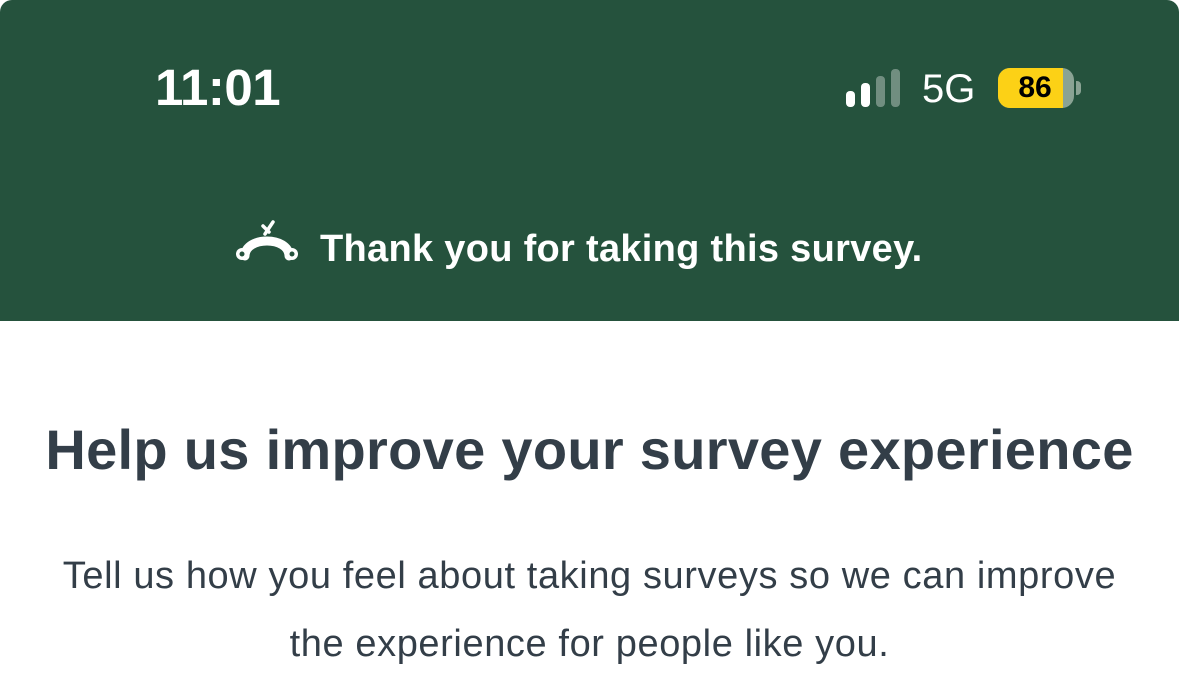 This screenshot has height=688, width=1179. I want to click on battery-body: 86, so click(1036, 88).